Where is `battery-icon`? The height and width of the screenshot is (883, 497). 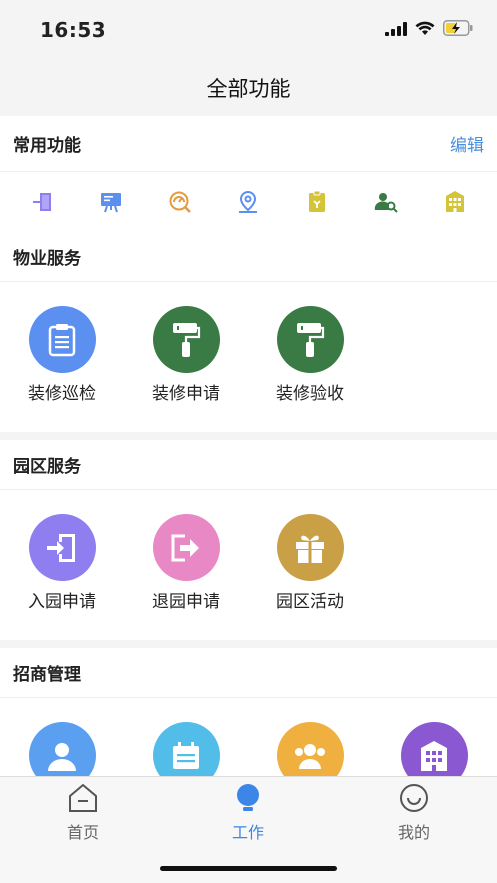
battery-icon is located at coordinates (458, 30).